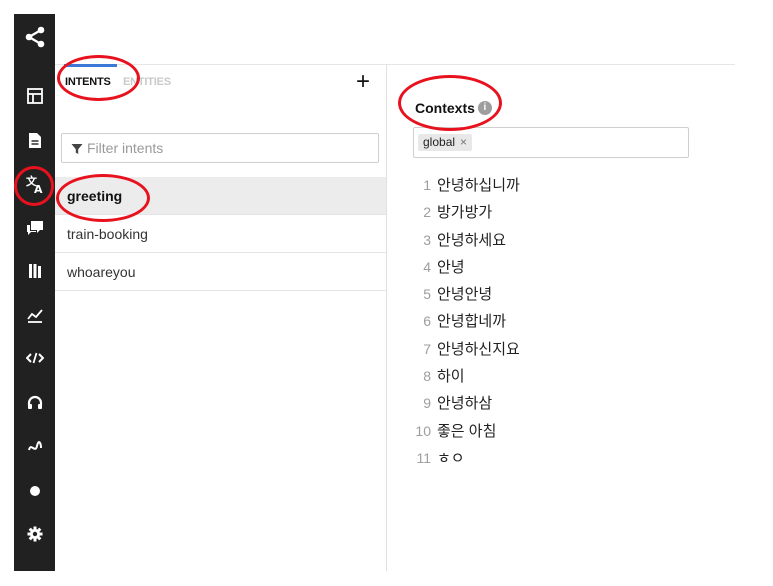 The image size is (773, 586). I want to click on contexts-heading: Contexts i, so click(453, 108).